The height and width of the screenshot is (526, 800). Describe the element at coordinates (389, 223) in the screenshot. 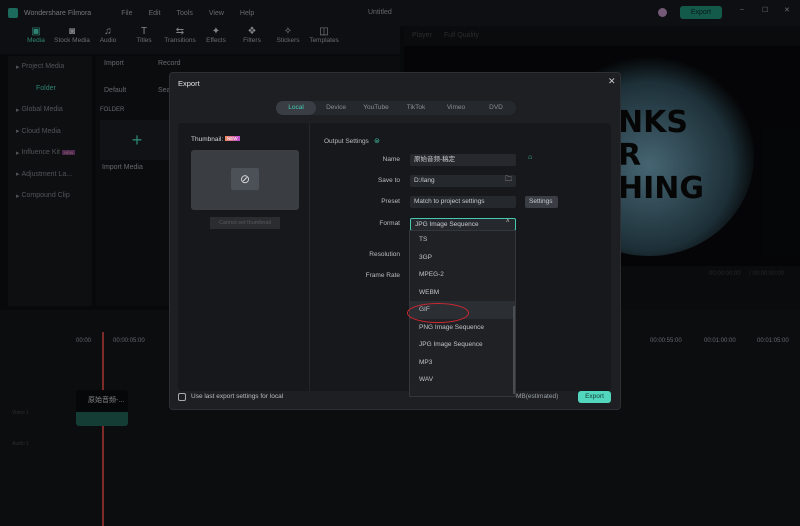

I see `format-label: Format` at that location.